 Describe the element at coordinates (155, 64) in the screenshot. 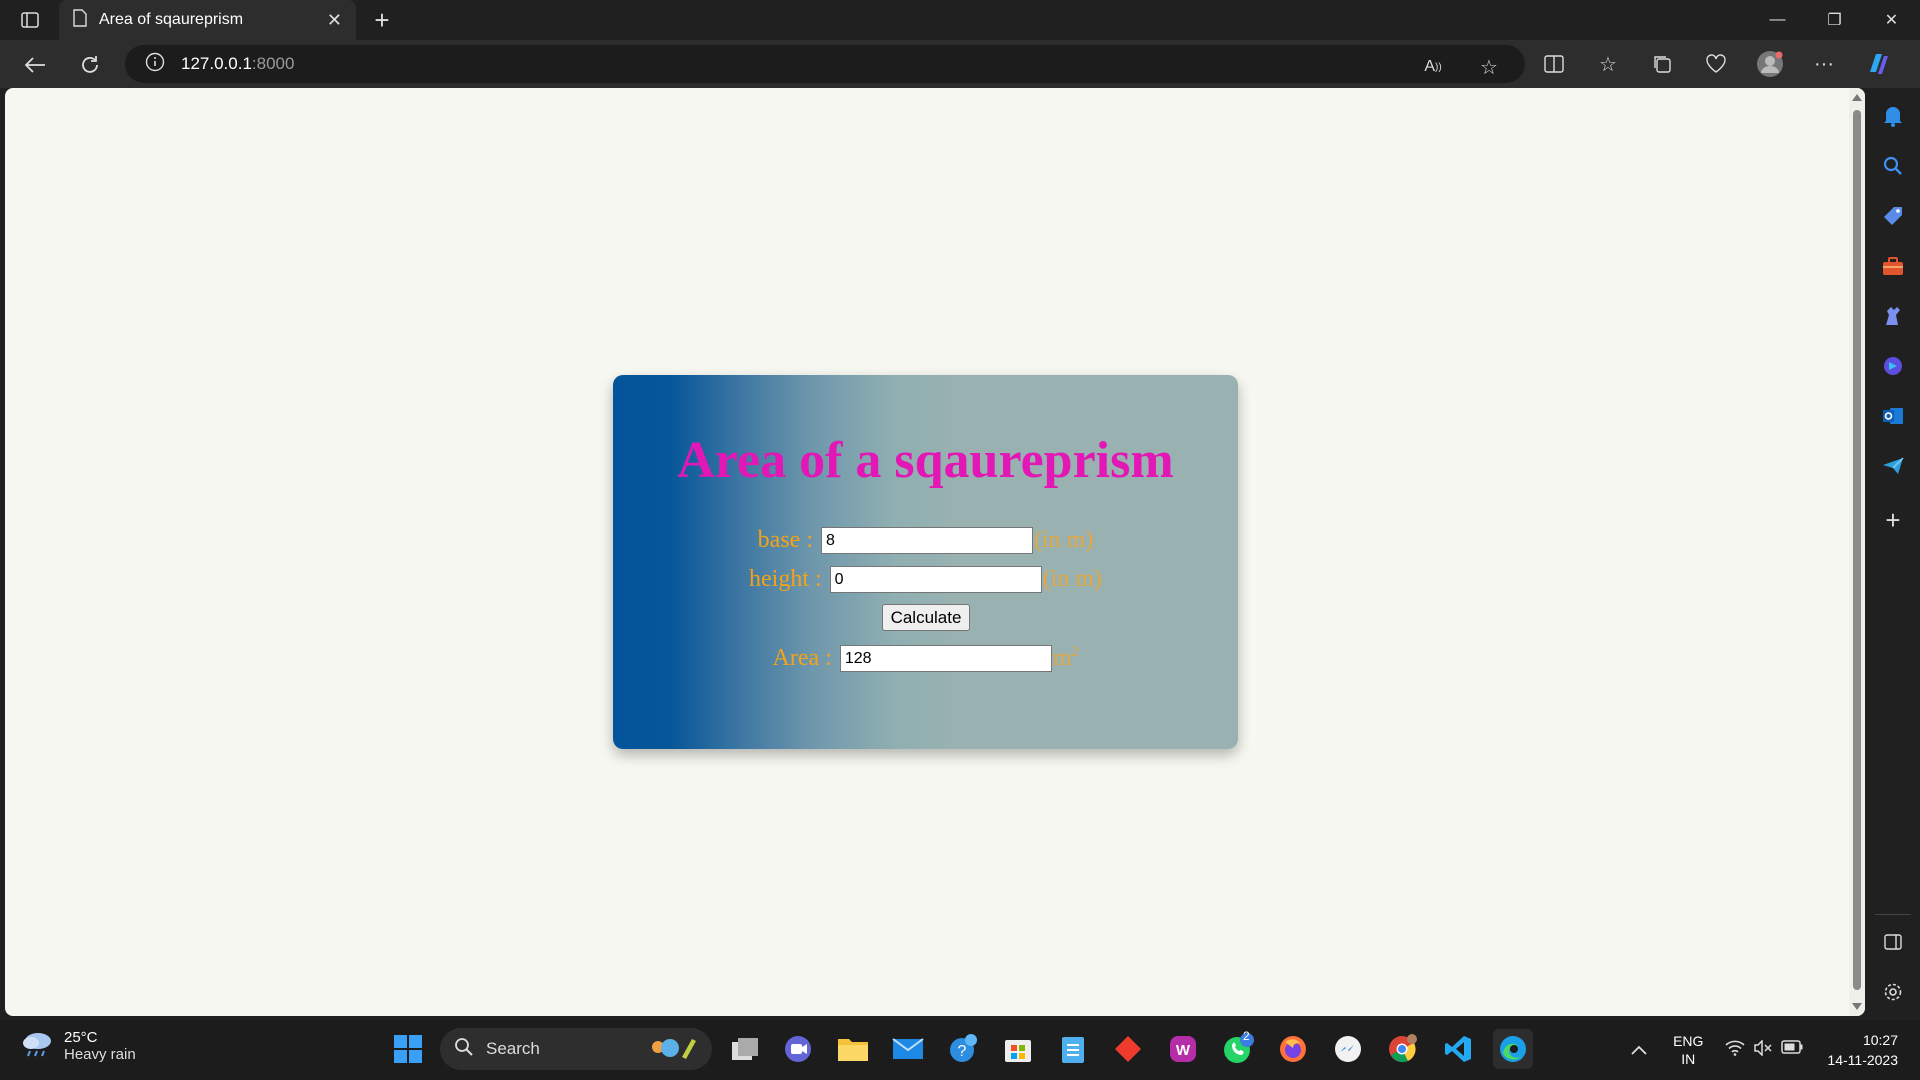

I see `site-info-icon` at that location.